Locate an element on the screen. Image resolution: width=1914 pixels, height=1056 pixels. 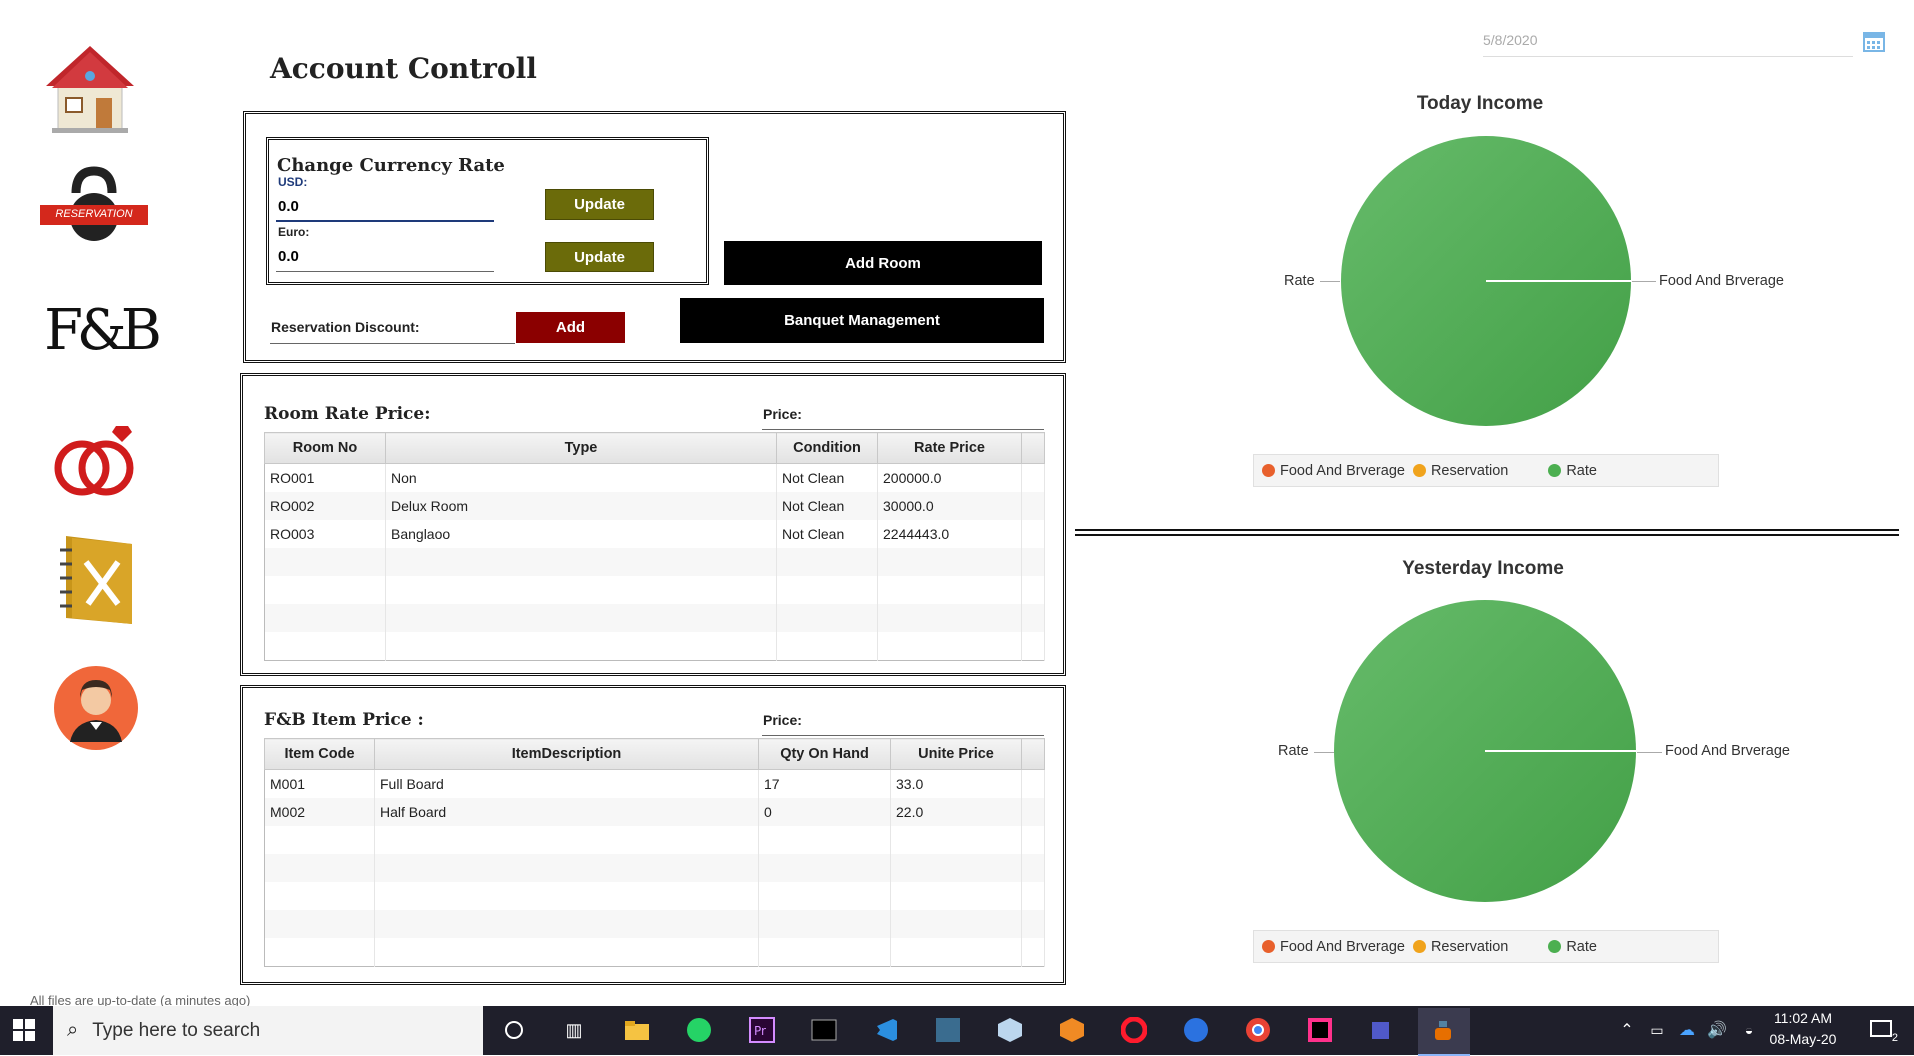
banquet-nav-button is located at coordinates (96, 462).